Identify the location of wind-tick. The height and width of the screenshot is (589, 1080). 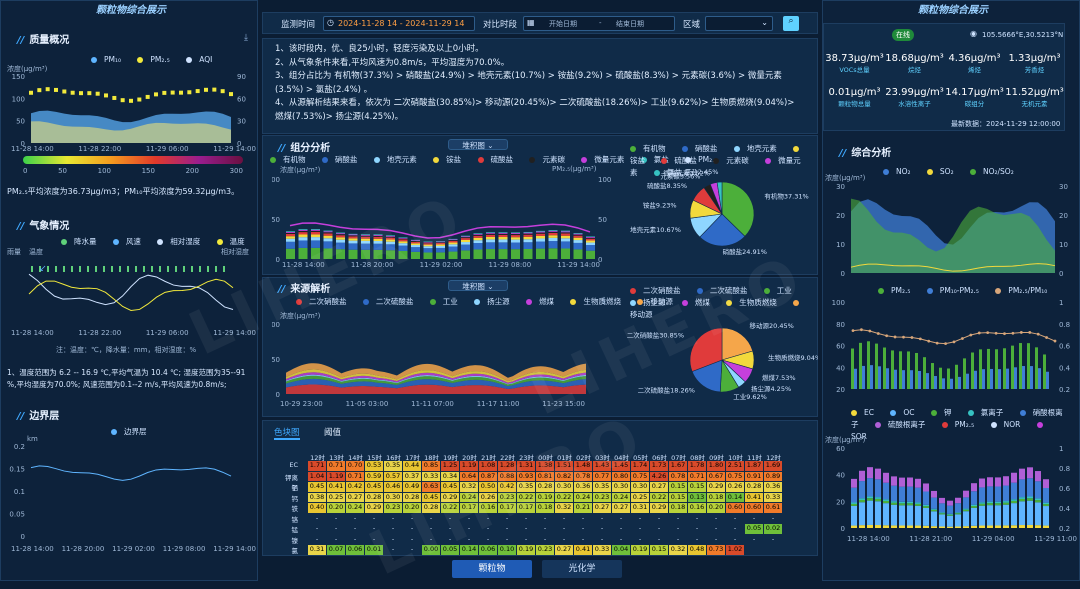
(120, 269).